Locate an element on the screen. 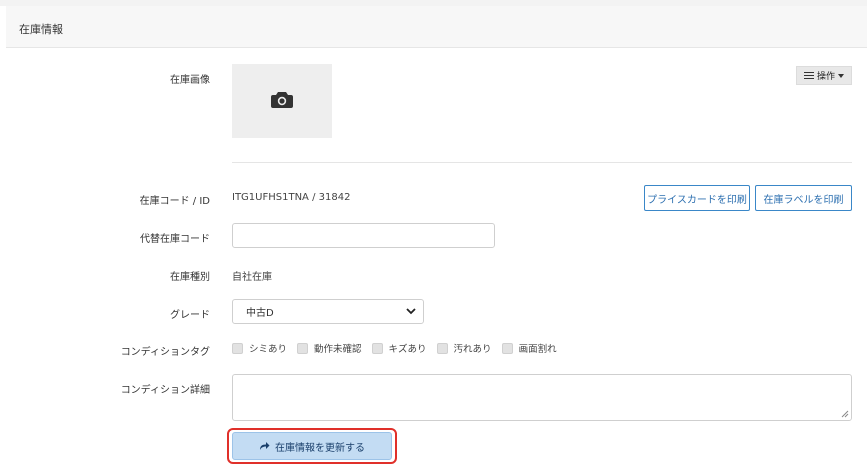 The image size is (867, 465). condition-tag-list: シミあり 動作未確認 キズあり 汚れあり 画面割れ is located at coordinates (399, 348).